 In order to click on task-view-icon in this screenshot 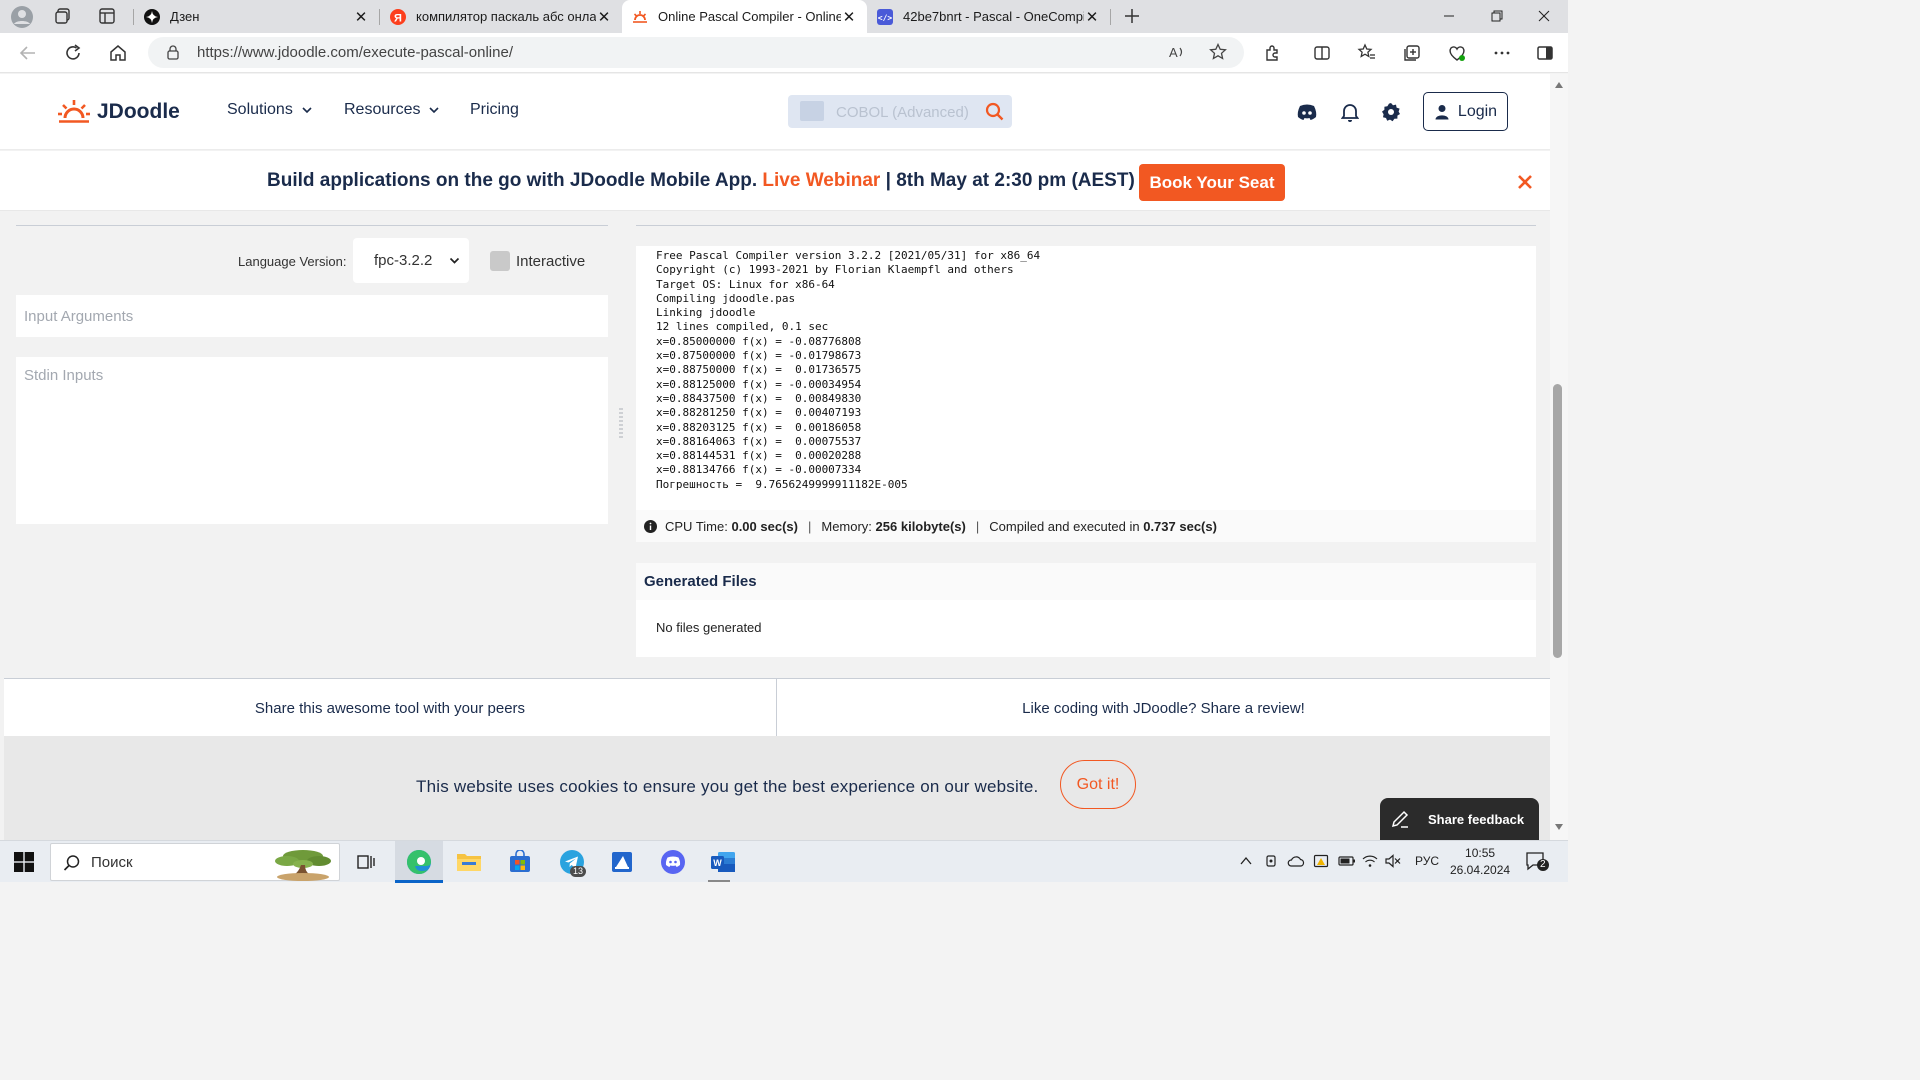, I will do `click(366, 862)`.